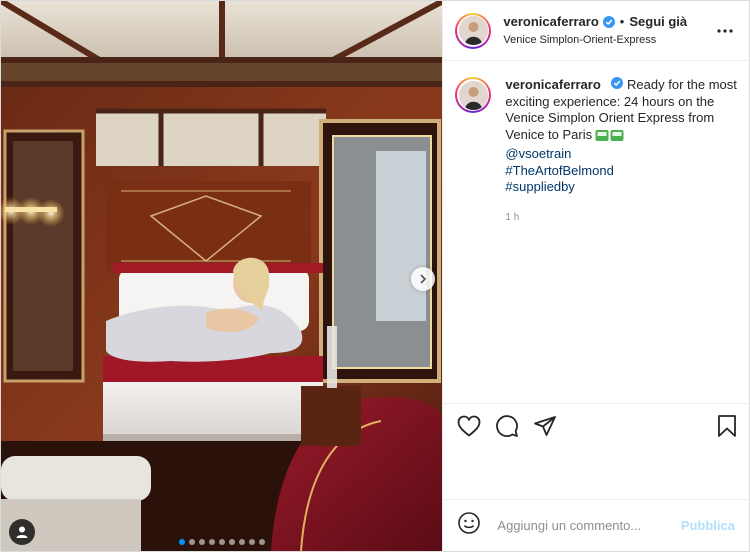  I want to click on carousel-indicator, so click(221, 542).